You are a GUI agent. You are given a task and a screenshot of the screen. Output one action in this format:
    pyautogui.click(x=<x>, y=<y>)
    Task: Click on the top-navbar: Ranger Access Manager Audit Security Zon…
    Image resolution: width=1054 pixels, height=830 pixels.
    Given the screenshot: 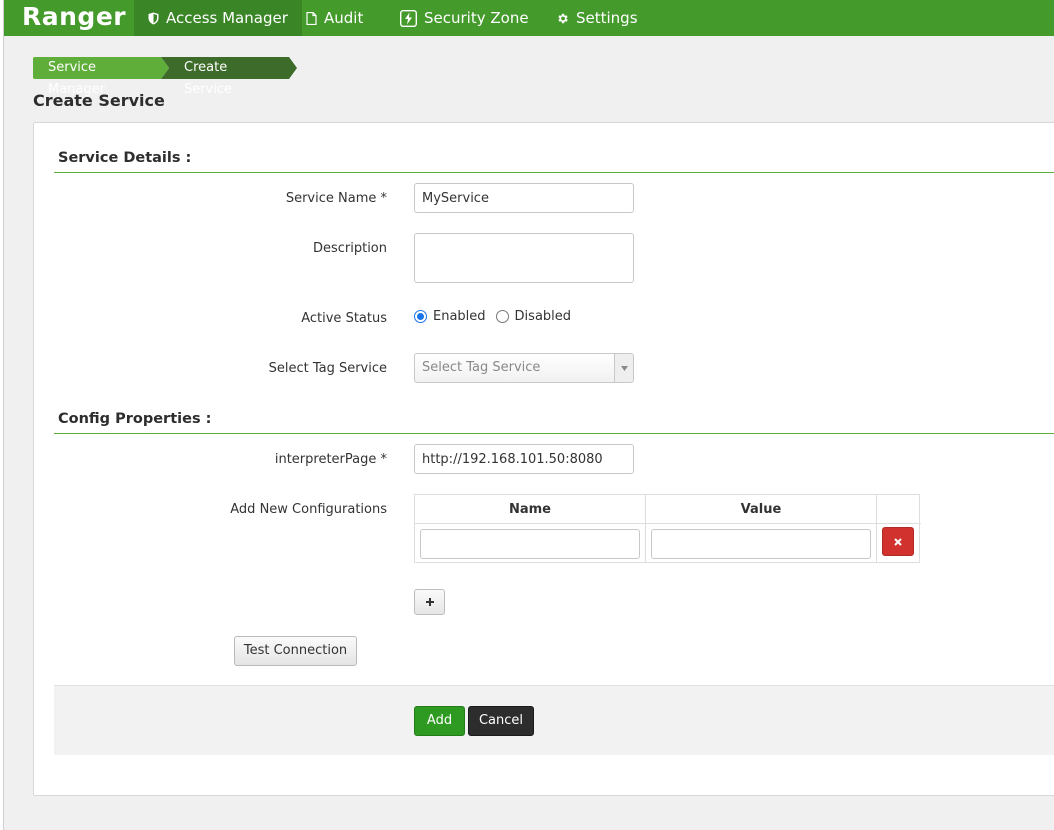 What is the action you would take?
    pyautogui.click(x=529, y=18)
    